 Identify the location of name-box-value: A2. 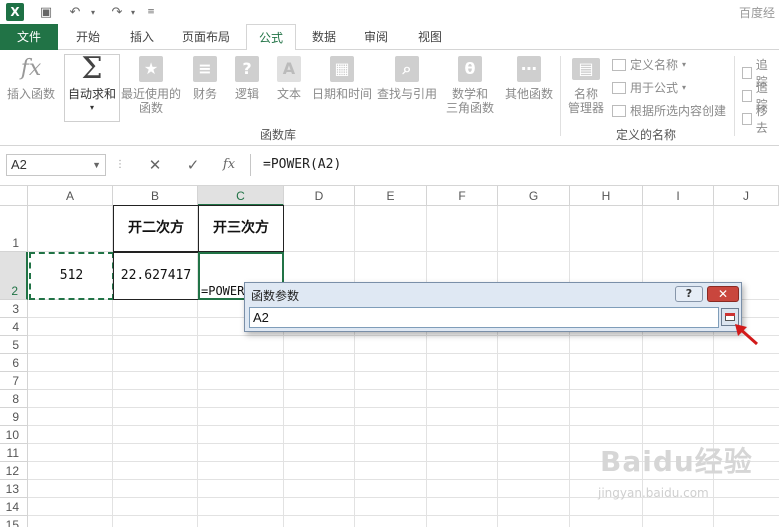
(19, 164).